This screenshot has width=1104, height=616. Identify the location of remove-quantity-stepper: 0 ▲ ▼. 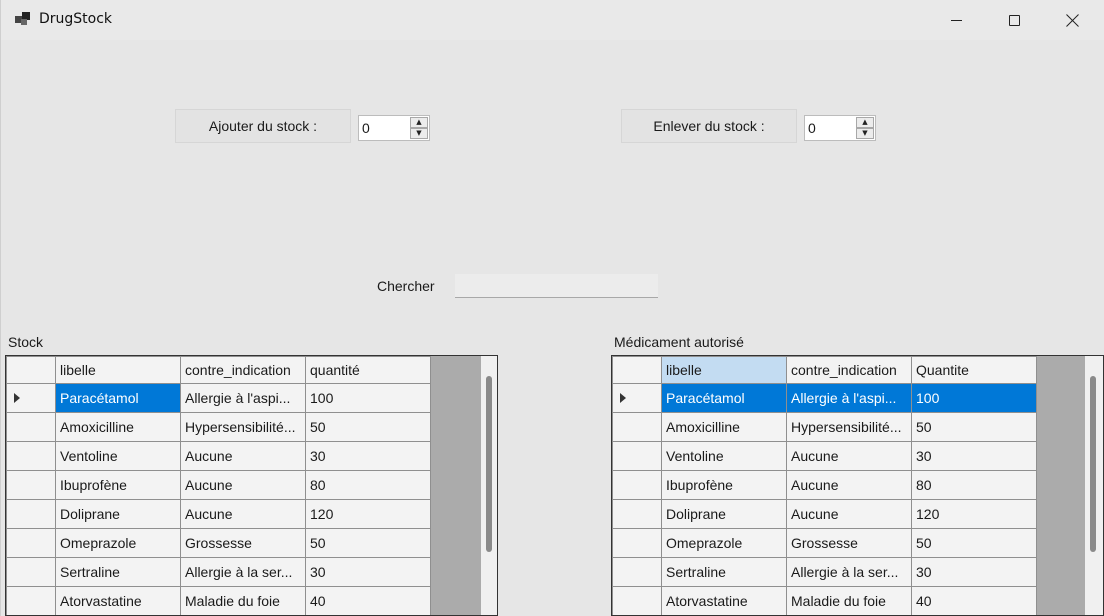
(840, 128).